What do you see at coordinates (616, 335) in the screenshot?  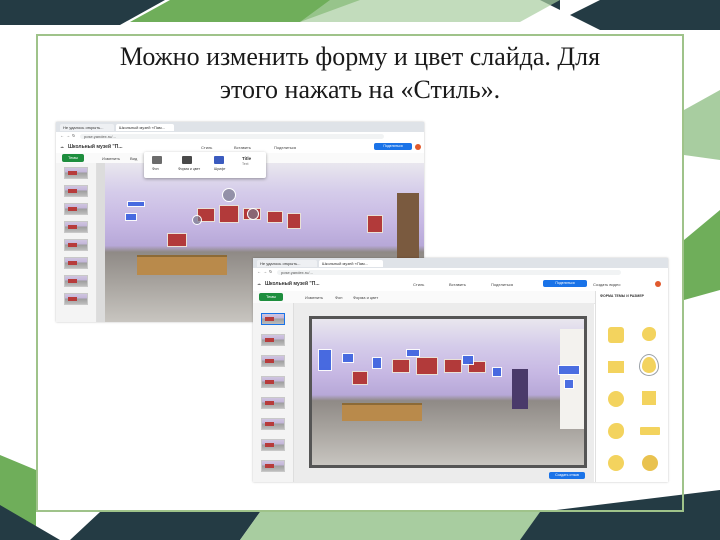 I see `shape-option-rounded-square` at bounding box center [616, 335].